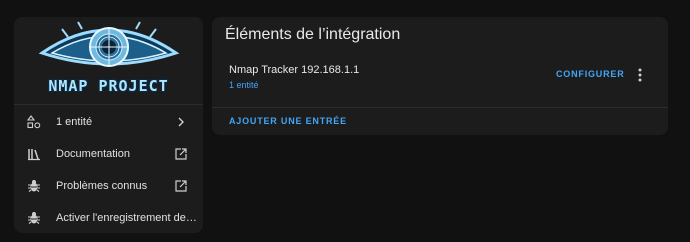 This screenshot has height=242, width=690. I want to click on sidebar-item-entities: 1 entité, so click(108, 122).